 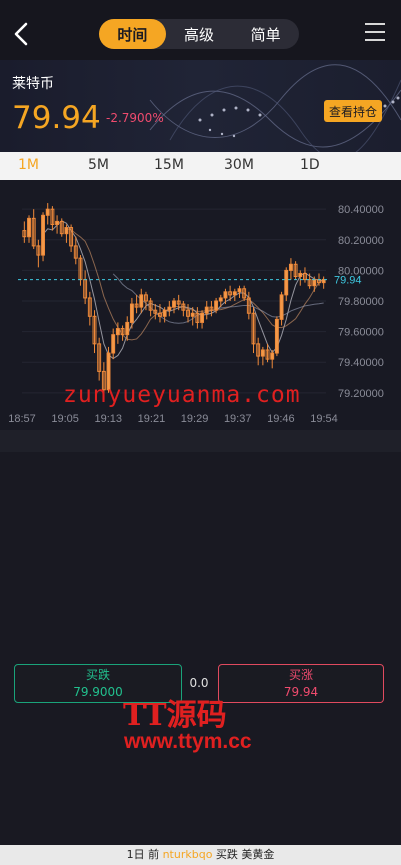 I want to click on y-tick-label: 79.60000, so click(x=361, y=333).